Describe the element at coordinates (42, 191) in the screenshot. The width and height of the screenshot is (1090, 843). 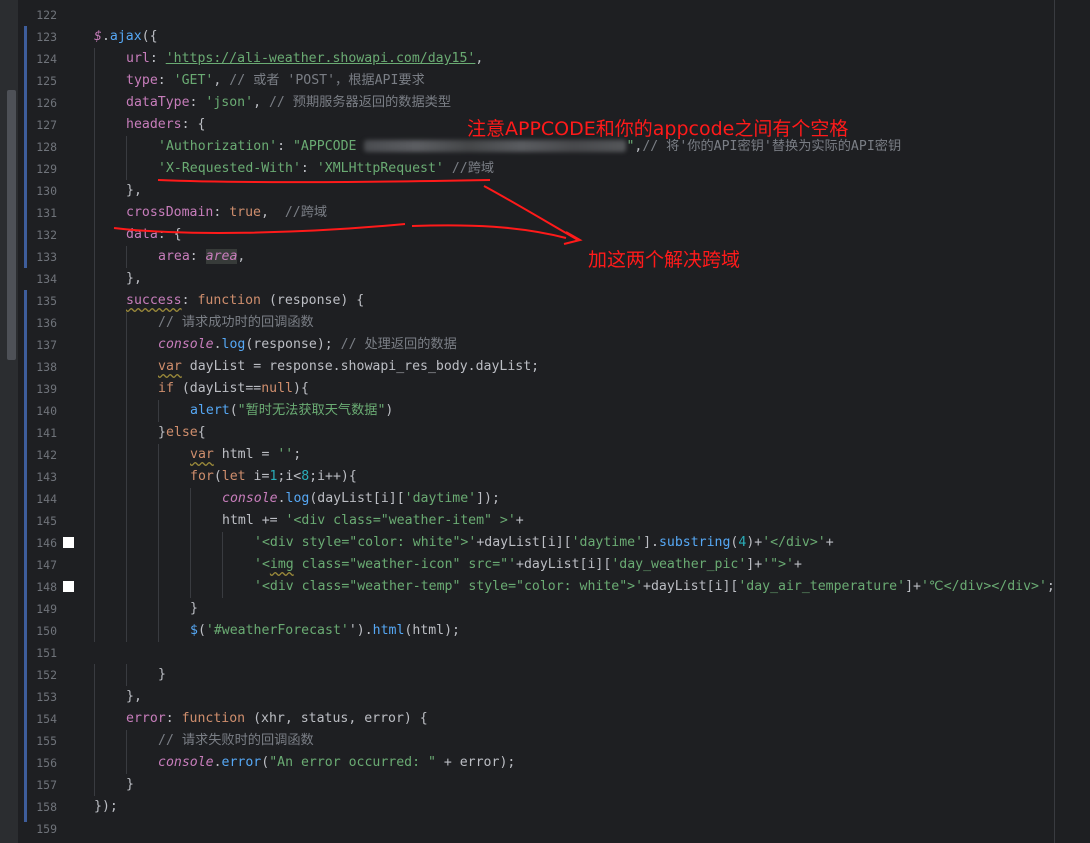
I see `line-number: 130` at that location.